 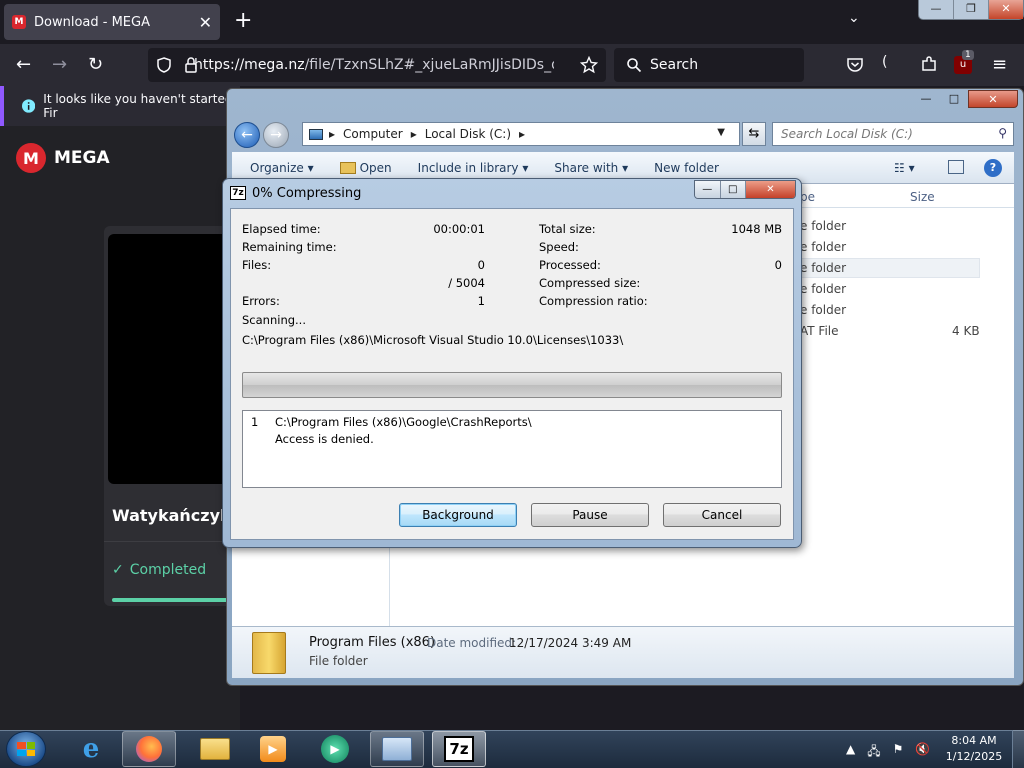 I want to click on folder-zip-icon, so click(x=269, y=653).